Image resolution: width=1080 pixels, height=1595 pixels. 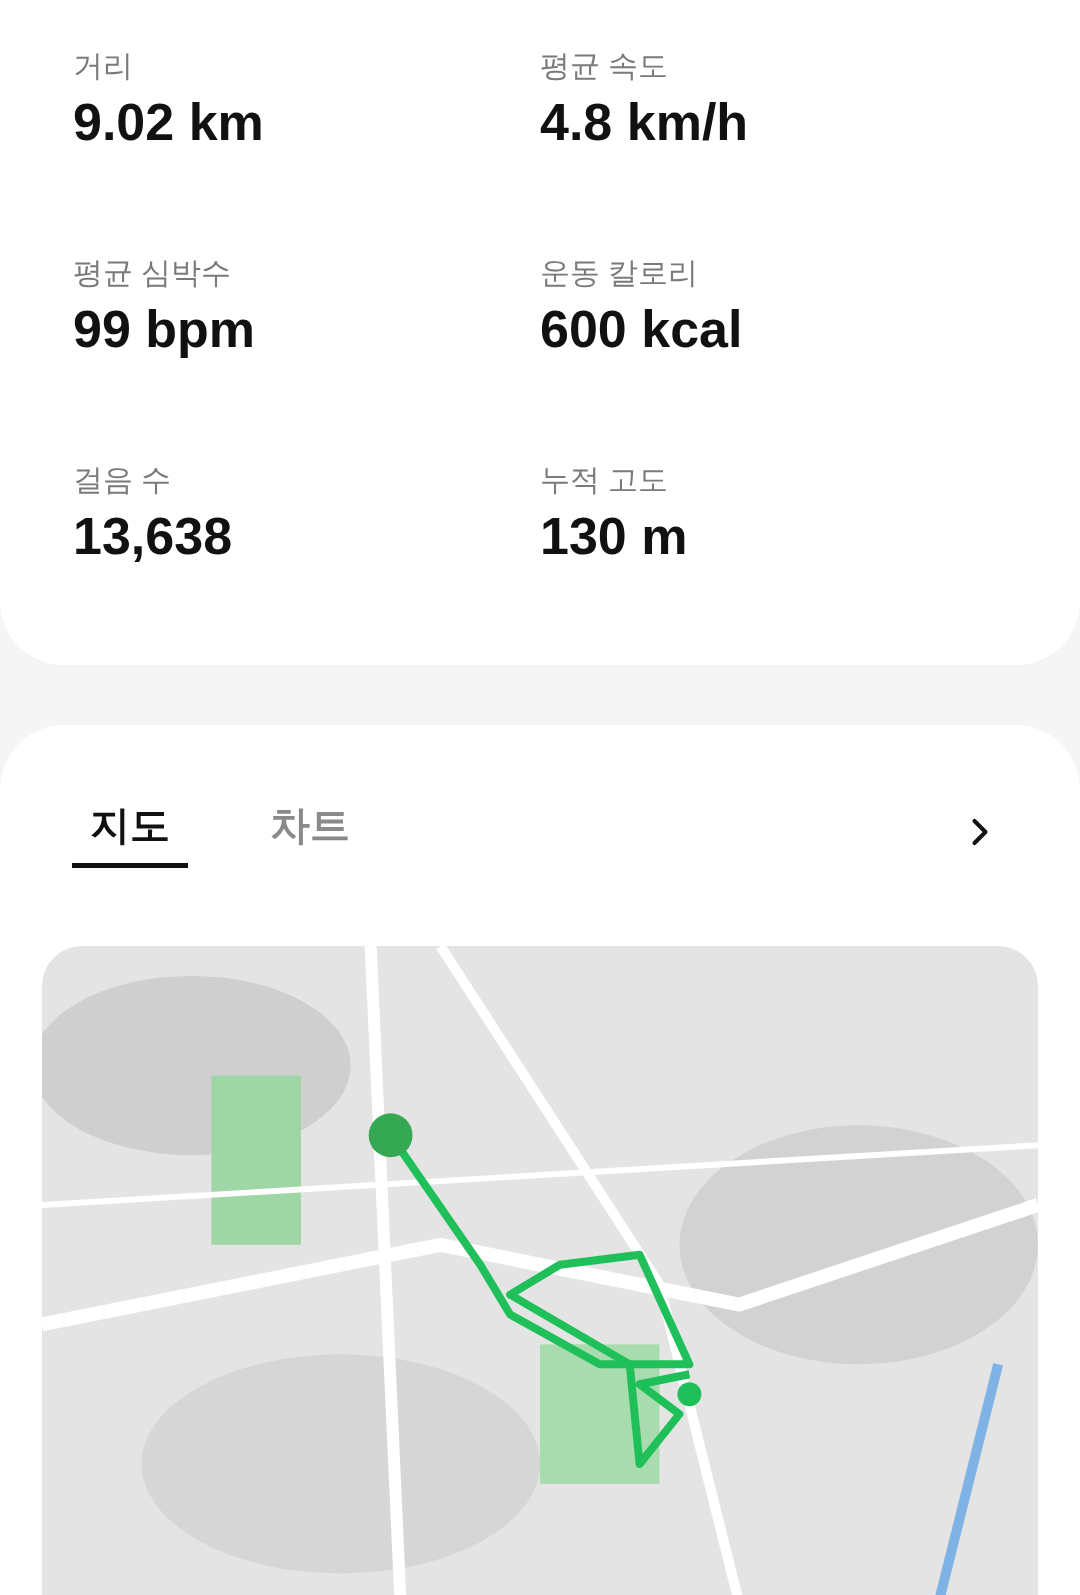 I want to click on stat-value: 4.8 km/h, so click(x=644, y=122).